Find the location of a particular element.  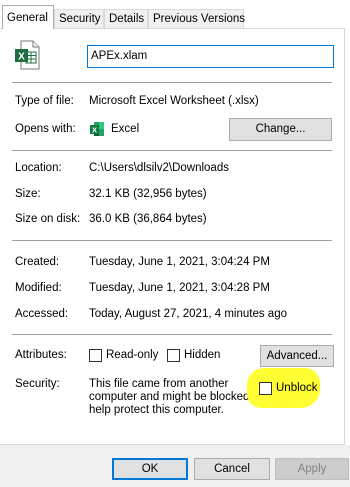

unblock-checkbox is located at coordinates (265, 388).